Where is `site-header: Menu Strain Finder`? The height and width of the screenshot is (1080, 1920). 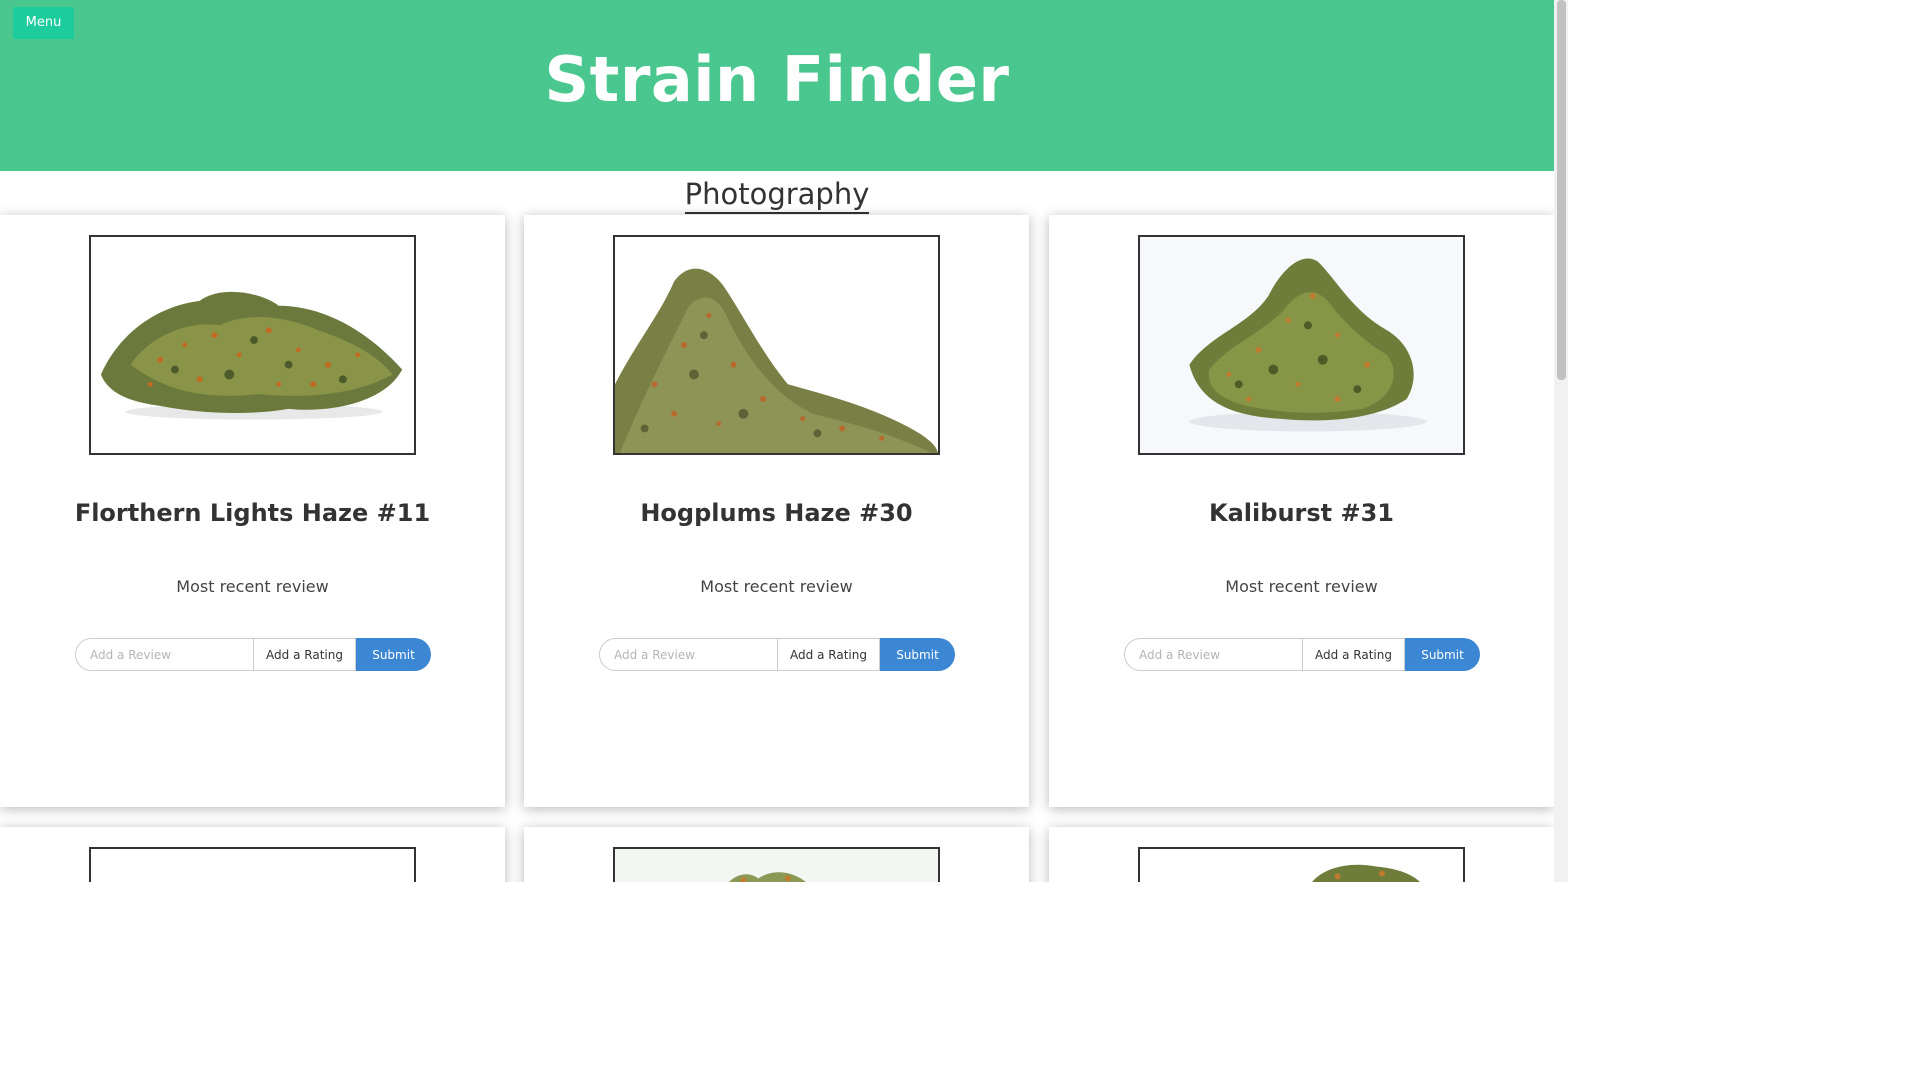
site-header: Menu Strain Finder is located at coordinates (777, 85).